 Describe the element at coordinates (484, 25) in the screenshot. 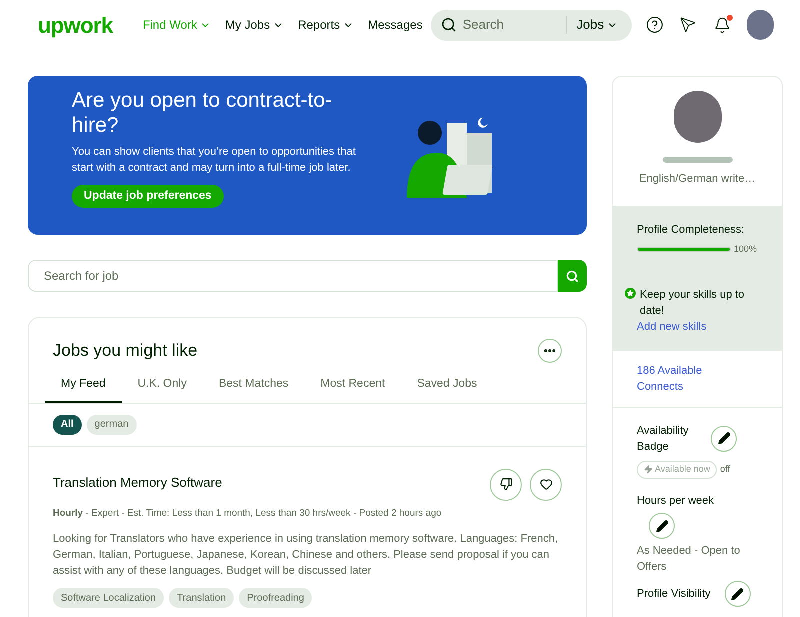

I see `search-placeholder: Search` at that location.